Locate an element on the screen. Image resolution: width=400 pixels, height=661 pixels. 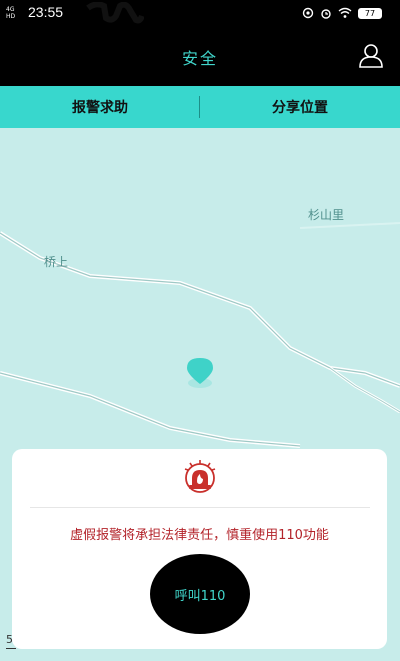
tab-bar: 报警求助 分享位置 is located at coordinates (200, 107).